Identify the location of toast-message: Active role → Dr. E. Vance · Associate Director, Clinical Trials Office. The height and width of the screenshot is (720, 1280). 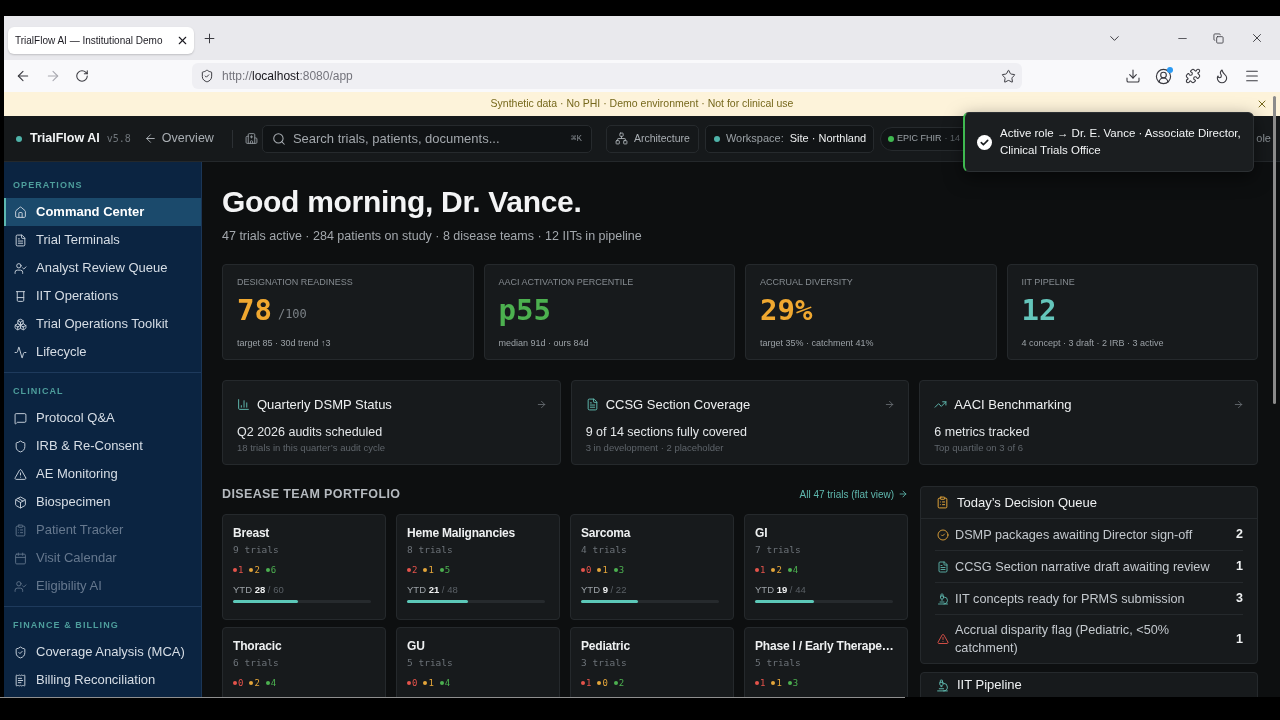
(1121, 142).